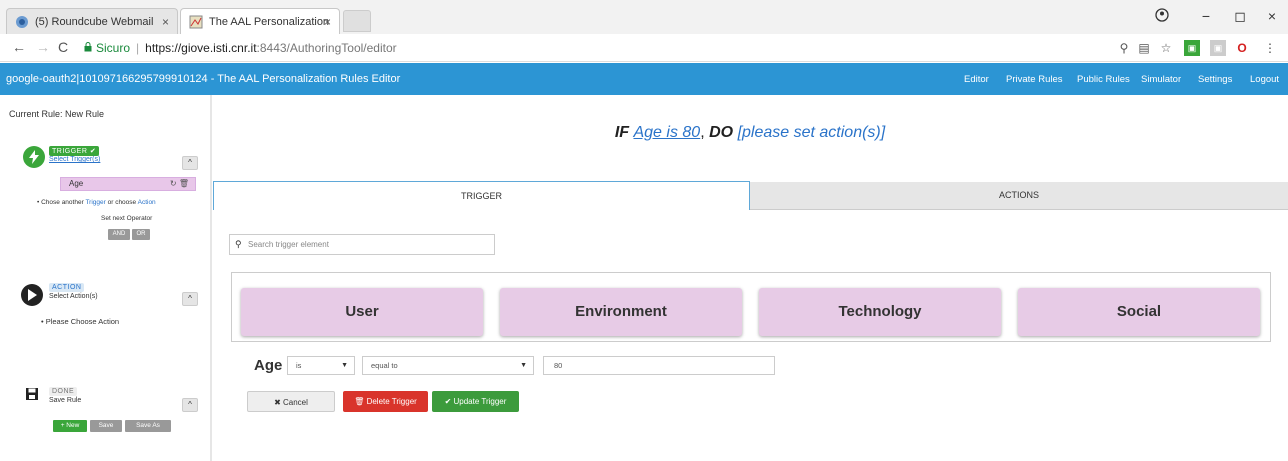 This screenshot has width=1288, height=461. Describe the element at coordinates (1034, 79) in the screenshot. I see `nav-private-rules: Private Rules` at that location.